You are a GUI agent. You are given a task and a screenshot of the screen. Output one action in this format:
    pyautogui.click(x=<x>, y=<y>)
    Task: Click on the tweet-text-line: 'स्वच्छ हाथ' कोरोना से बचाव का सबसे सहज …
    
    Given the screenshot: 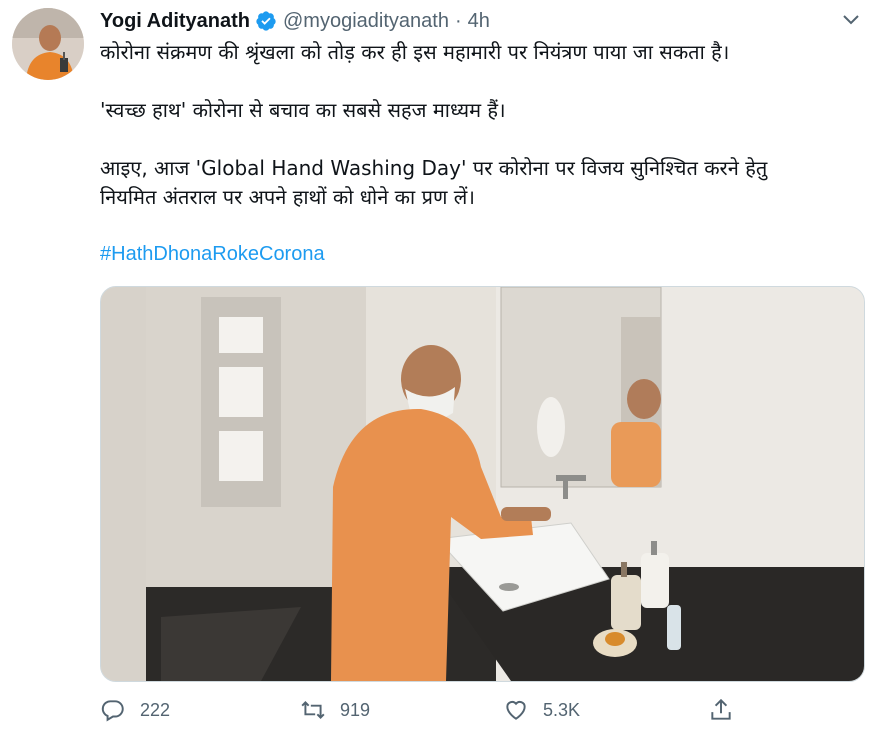 What is the action you would take?
    pyautogui.click(x=303, y=110)
    